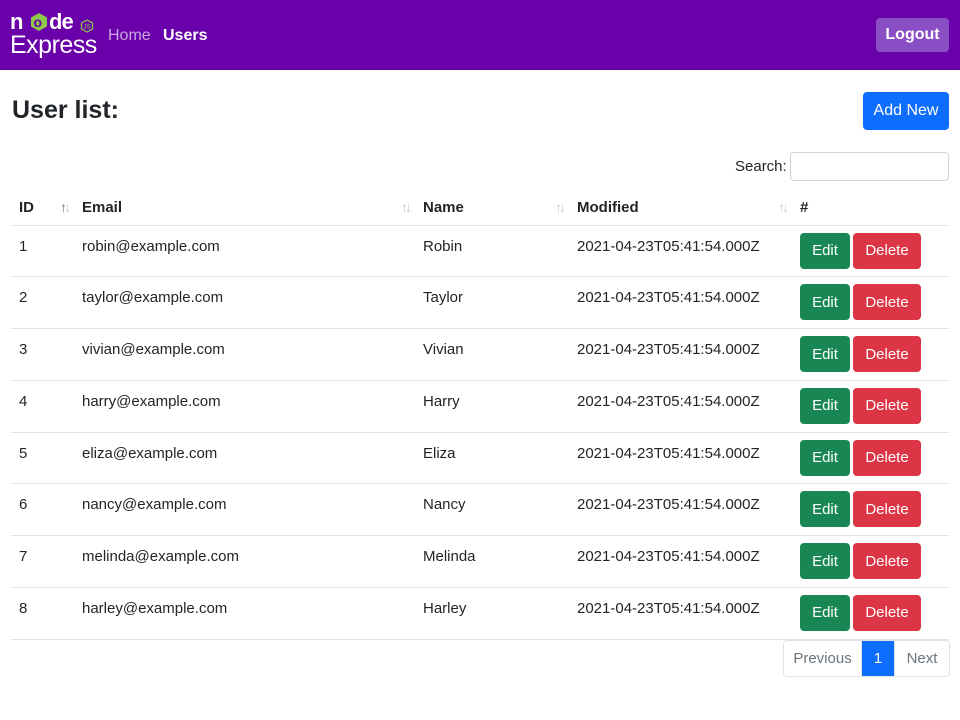 The height and width of the screenshot is (720, 960). I want to click on column-header-label: Email, so click(102, 207).